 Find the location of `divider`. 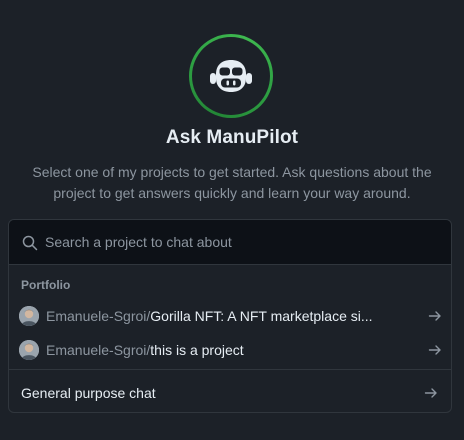

divider is located at coordinates (230, 369).